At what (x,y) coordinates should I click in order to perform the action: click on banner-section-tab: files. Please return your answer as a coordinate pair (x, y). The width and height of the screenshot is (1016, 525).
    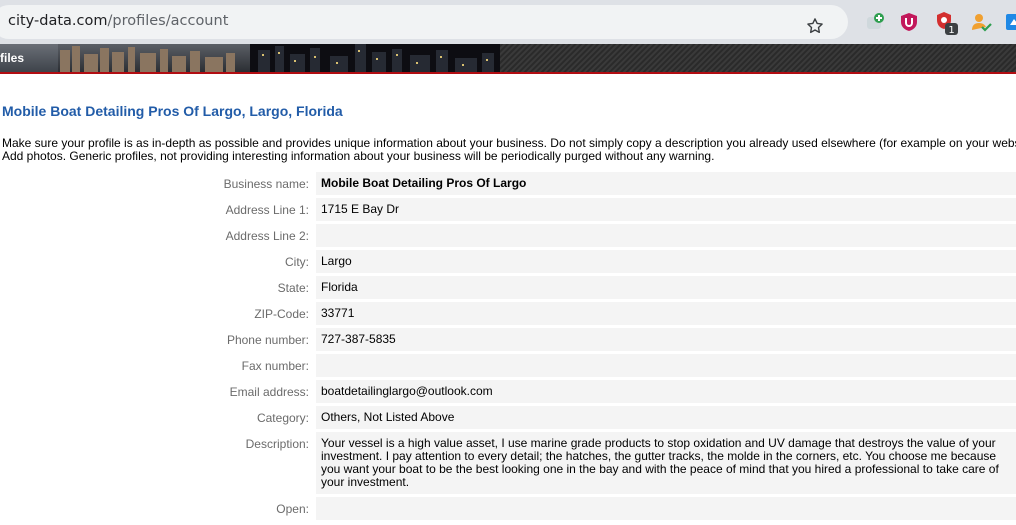
    Looking at the image, I should click on (29, 58).